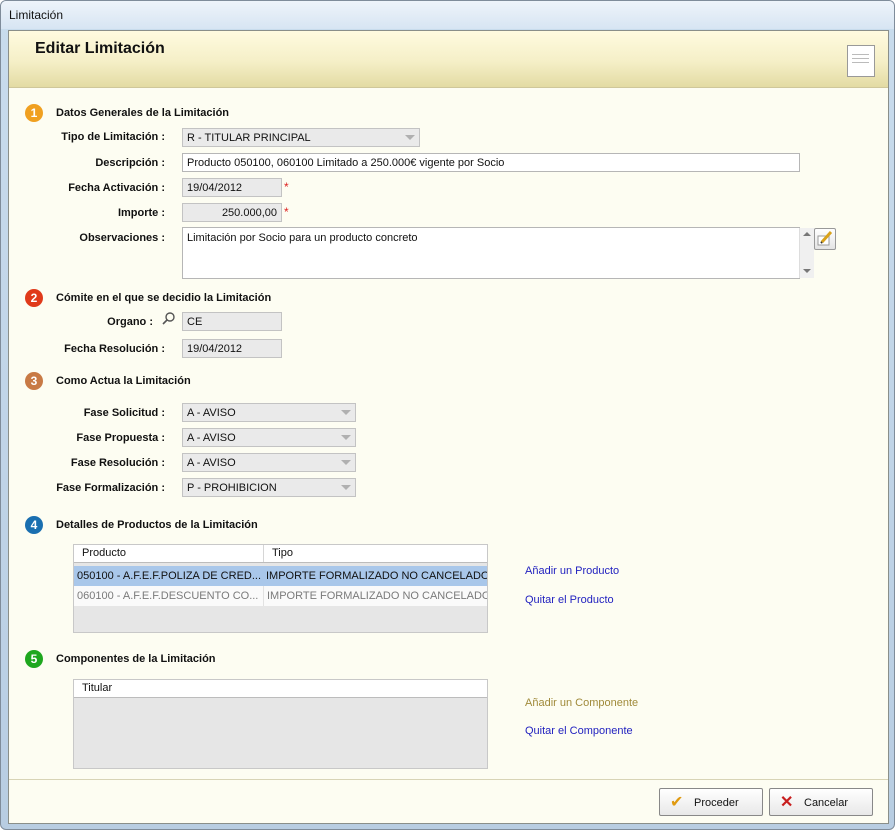 This screenshot has width=895, height=830. I want to click on fase-formalizacion-value: P - PROHIBICION, so click(232, 488).